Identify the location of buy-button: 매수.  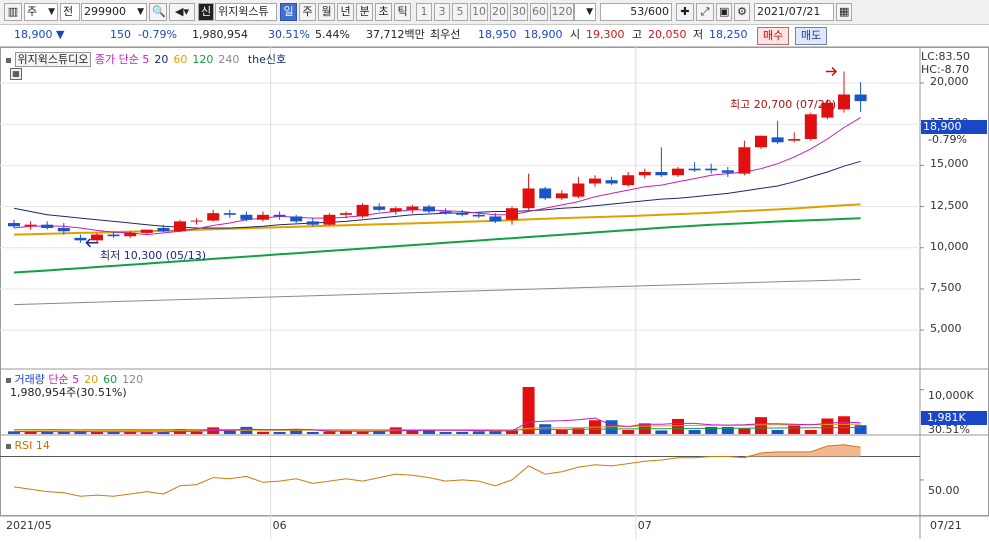
(773, 36).